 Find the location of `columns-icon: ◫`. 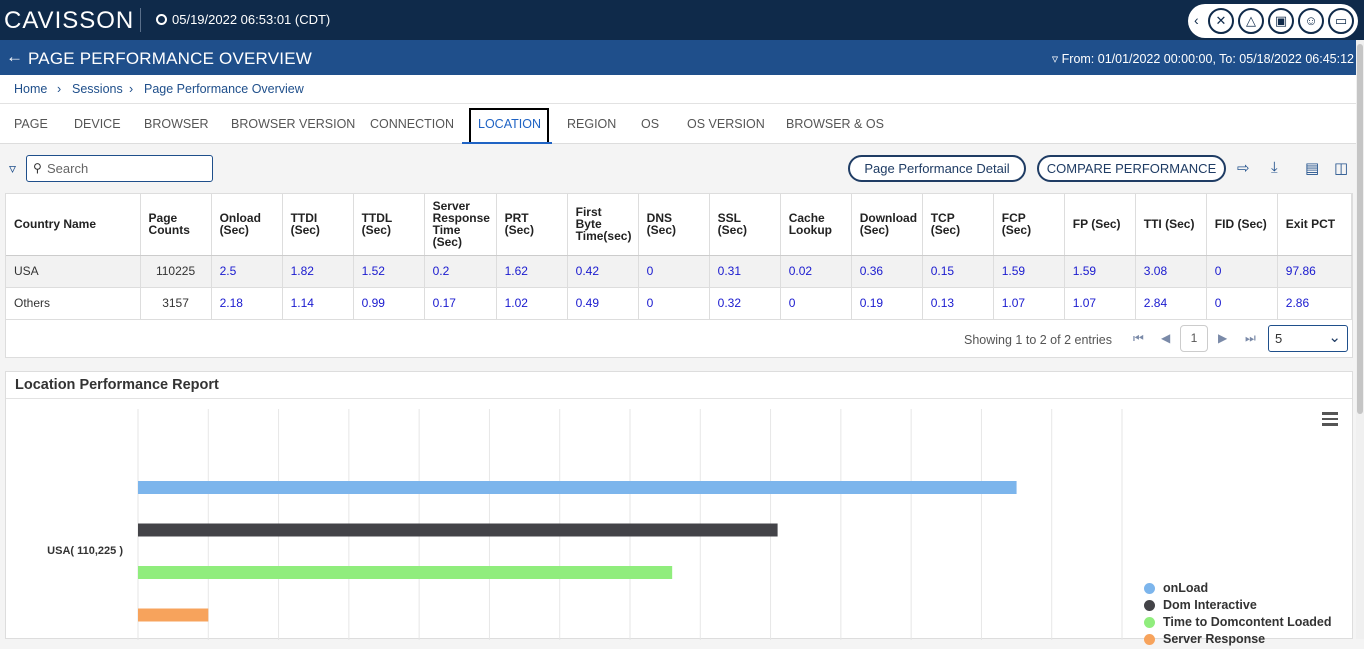

columns-icon: ◫ is located at coordinates (1341, 168).